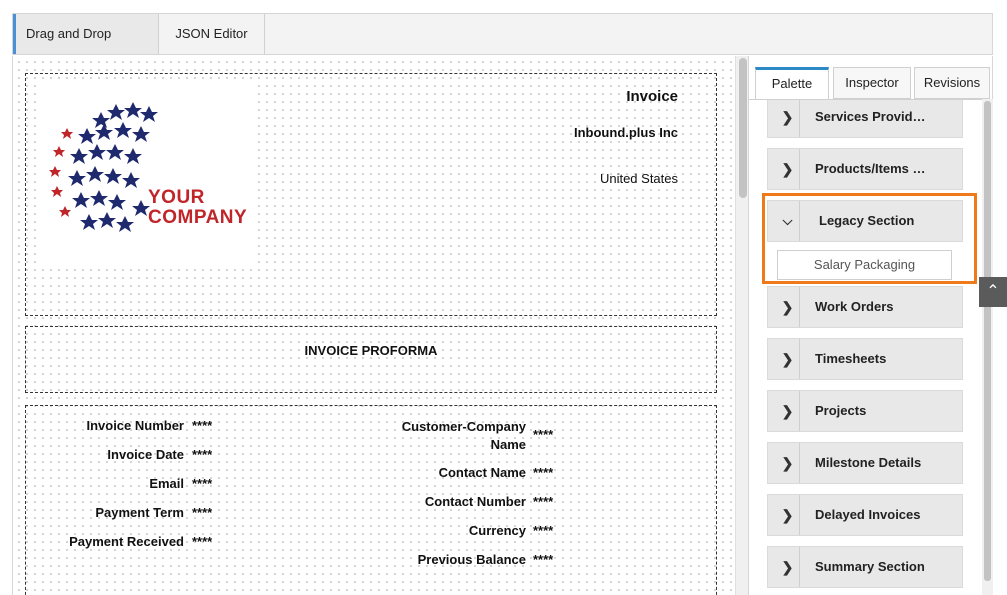  Describe the element at coordinates (792, 83) in the screenshot. I see `tab-palette: Palette` at that location.